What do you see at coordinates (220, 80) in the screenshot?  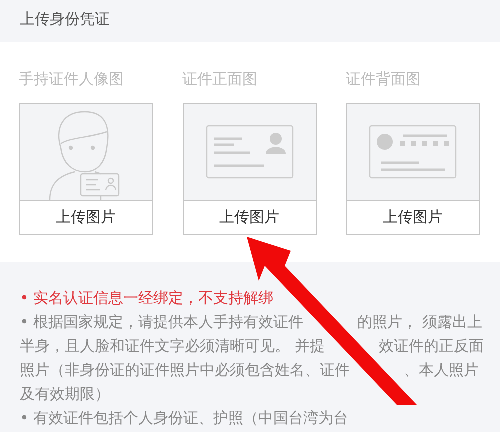 I see `upload-label: 证件正面图` at bounding box center [220, 80].